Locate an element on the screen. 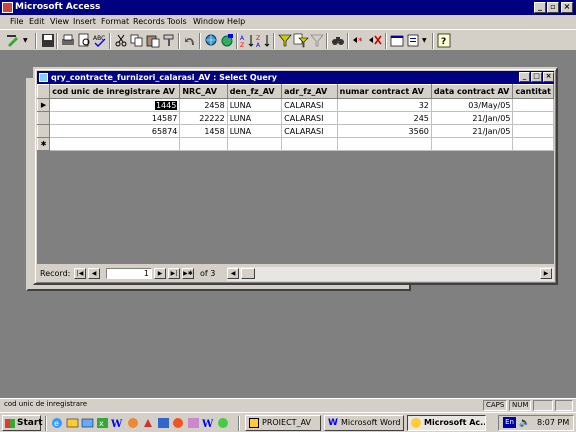 This screenshot has width=576, height=432. insert-hyperlink-icon is located at coordinates (211, 40).